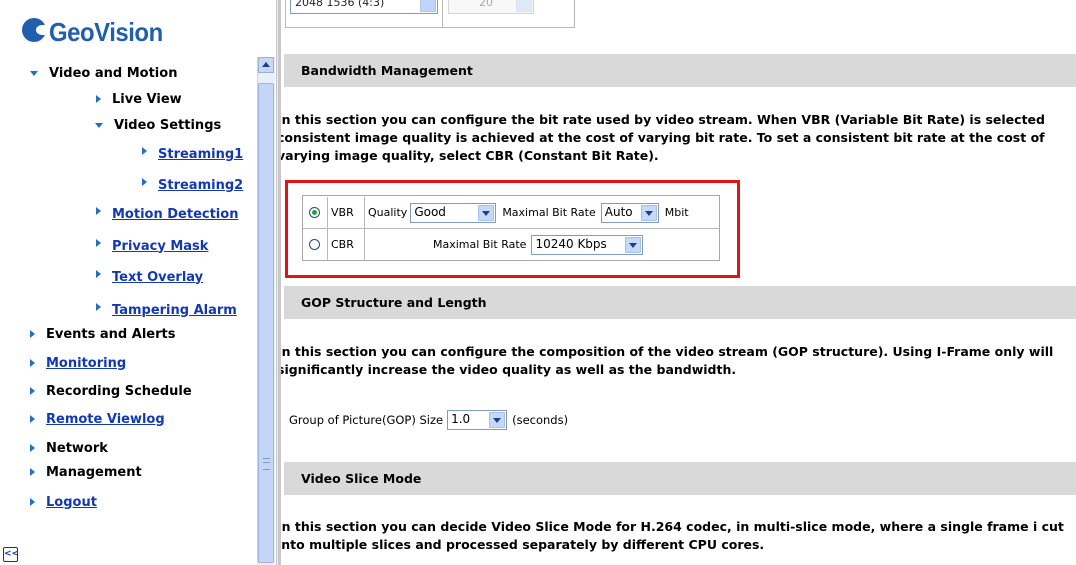 Image resolution: width=1076 pixels, height=565 pixels. What do you see at coordinates (99, 125) in the screenshot?
I see `expanded-arrow-icon` at bounding box center [99, 125].